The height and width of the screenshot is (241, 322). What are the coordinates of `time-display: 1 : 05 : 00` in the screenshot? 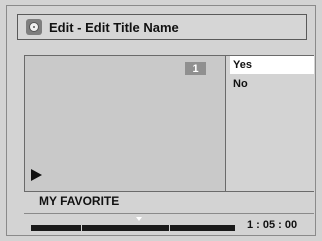 It's located at (272, 225).